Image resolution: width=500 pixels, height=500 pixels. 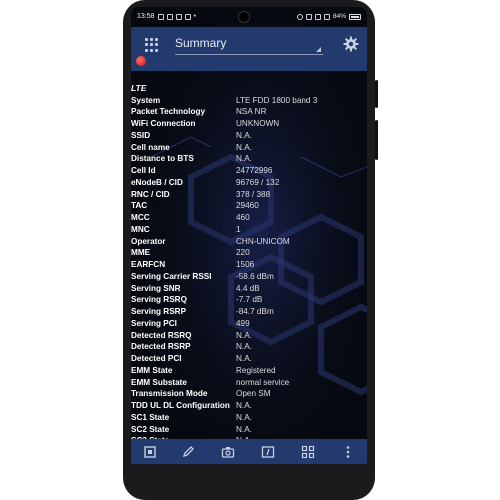 I want to click on section-title: LTE, so click(x=139, y=88).